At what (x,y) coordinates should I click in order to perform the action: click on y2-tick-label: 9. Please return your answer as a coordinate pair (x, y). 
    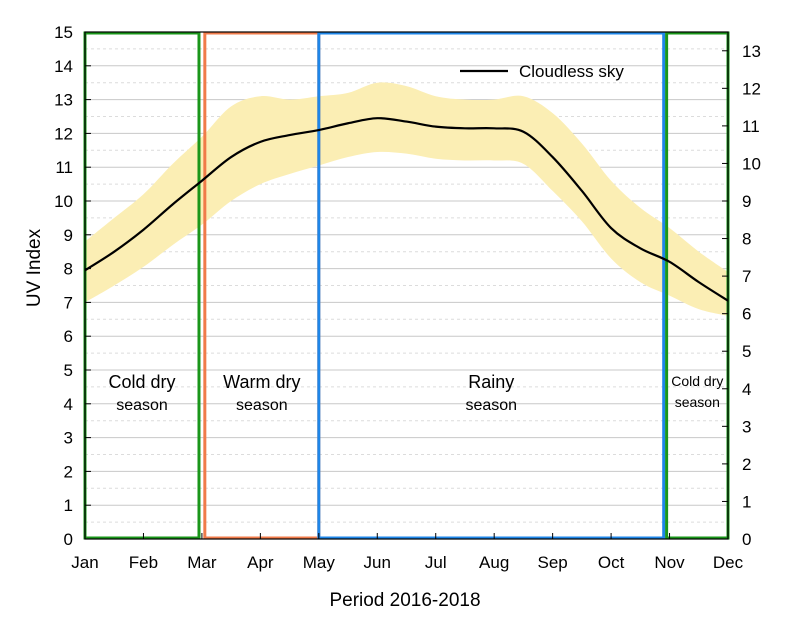
    Looking at the image, I should click on (746, 201).